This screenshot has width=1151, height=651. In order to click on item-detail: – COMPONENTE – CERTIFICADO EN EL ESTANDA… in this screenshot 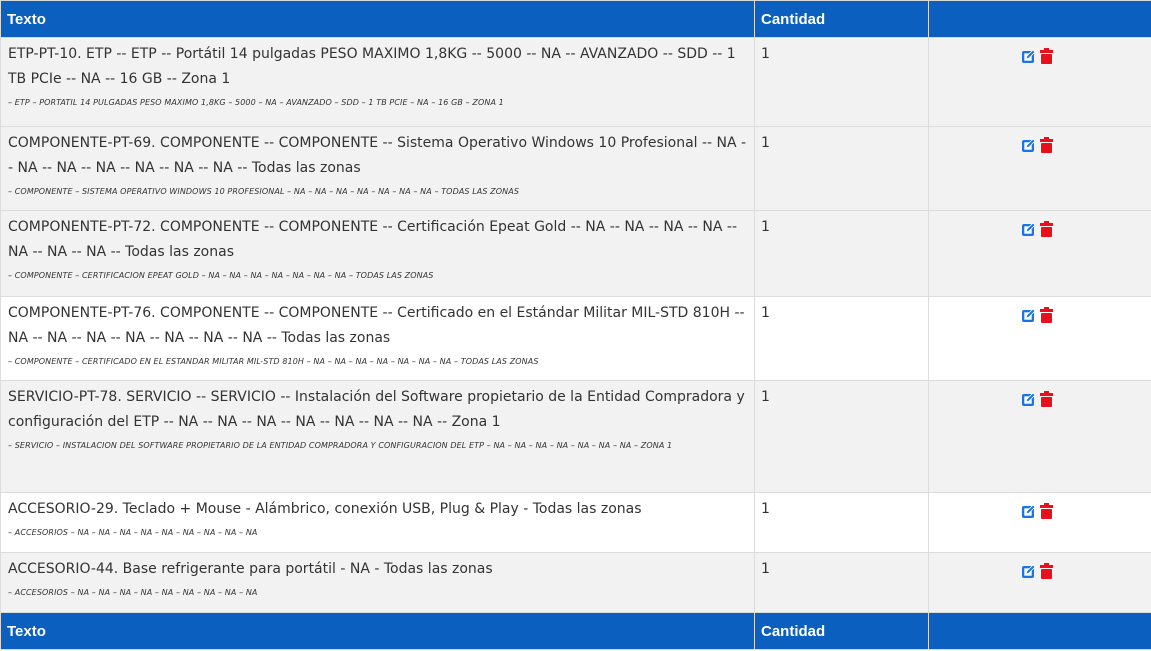, I will do `click(273, 361)`.